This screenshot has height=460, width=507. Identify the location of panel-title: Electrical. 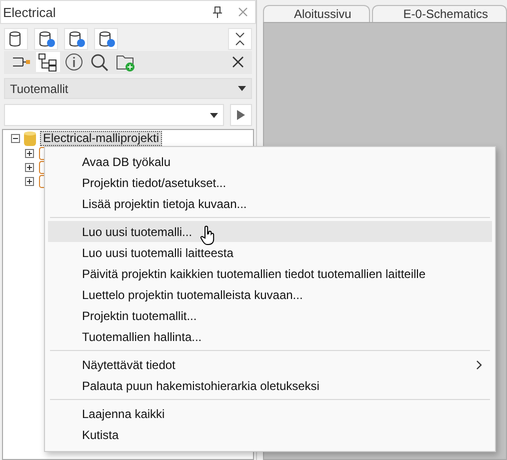
(29, 12).